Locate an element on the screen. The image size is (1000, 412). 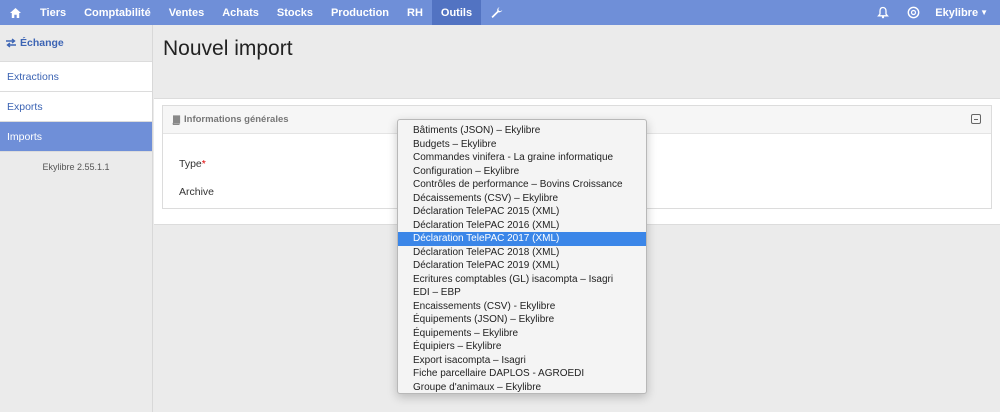
version-label: Ekylibre 2.55.1.1 is located at coordinates (76, 167).